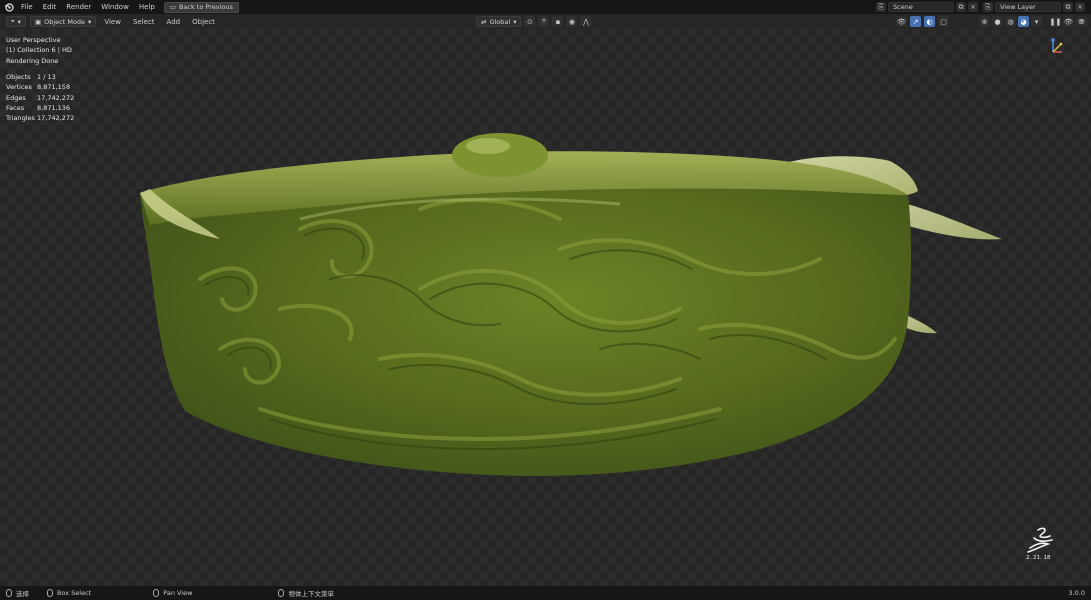 Image resolution: width=1091 pixels, height=600 pixels. I want to click on shading-options-icon: ▾, so click(1036, 21).